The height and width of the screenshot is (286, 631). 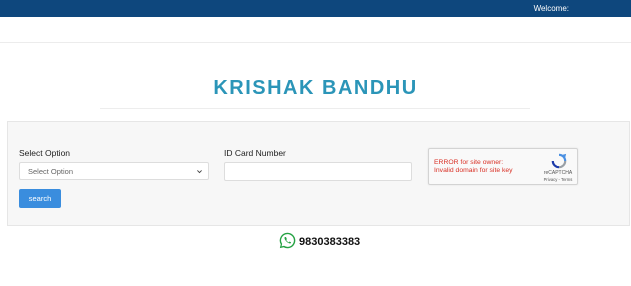 I want to click on select-option-dropdown: Select Option, so click(x=114, y=171).